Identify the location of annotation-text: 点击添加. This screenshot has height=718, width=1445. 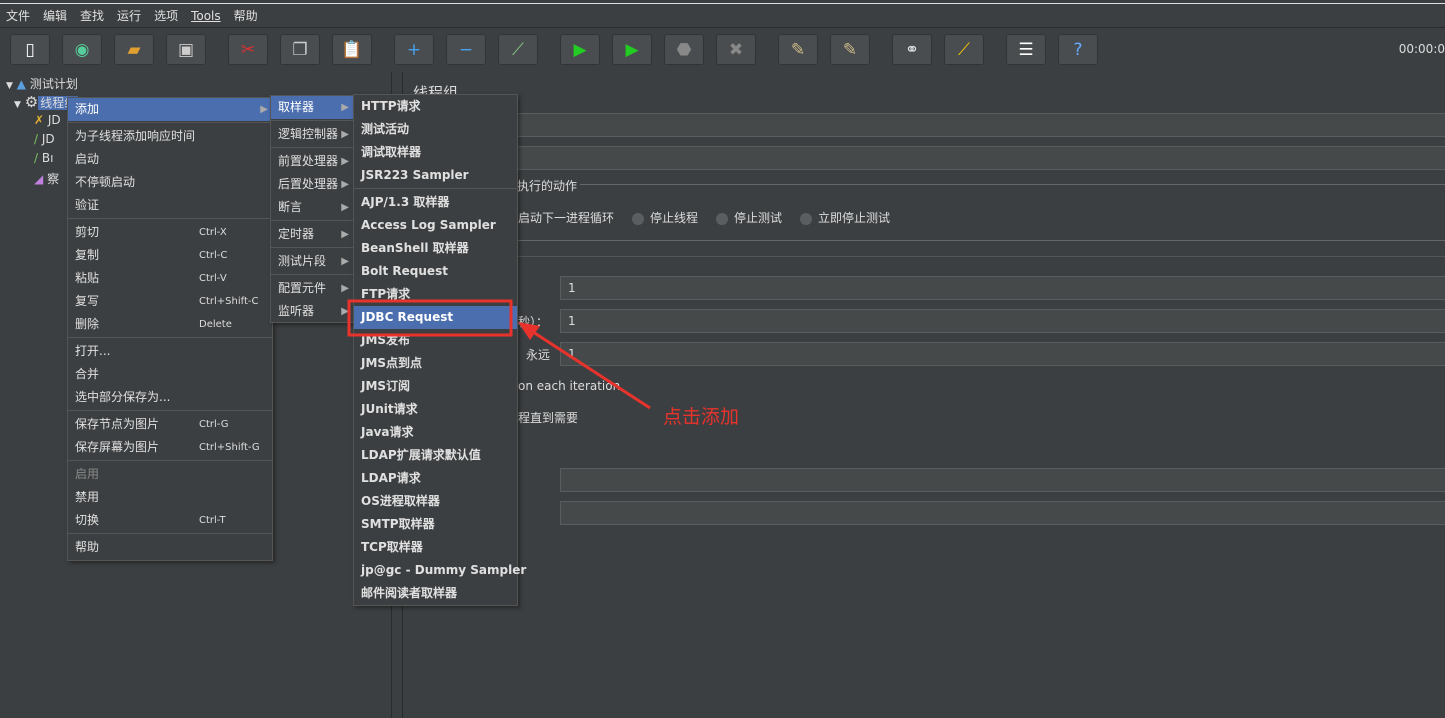
(701, 417).